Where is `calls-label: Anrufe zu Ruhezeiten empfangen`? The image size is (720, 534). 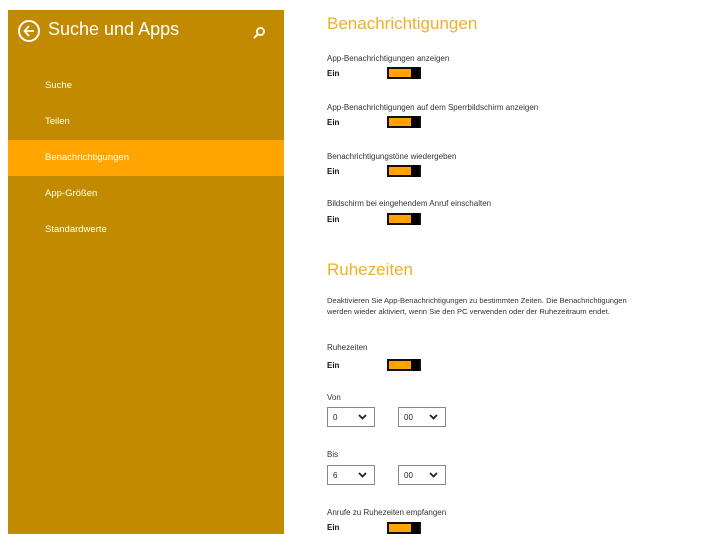
calls-label: Anrufe zu Ruhezeiten empfangen is located at coordinates (387, 512).